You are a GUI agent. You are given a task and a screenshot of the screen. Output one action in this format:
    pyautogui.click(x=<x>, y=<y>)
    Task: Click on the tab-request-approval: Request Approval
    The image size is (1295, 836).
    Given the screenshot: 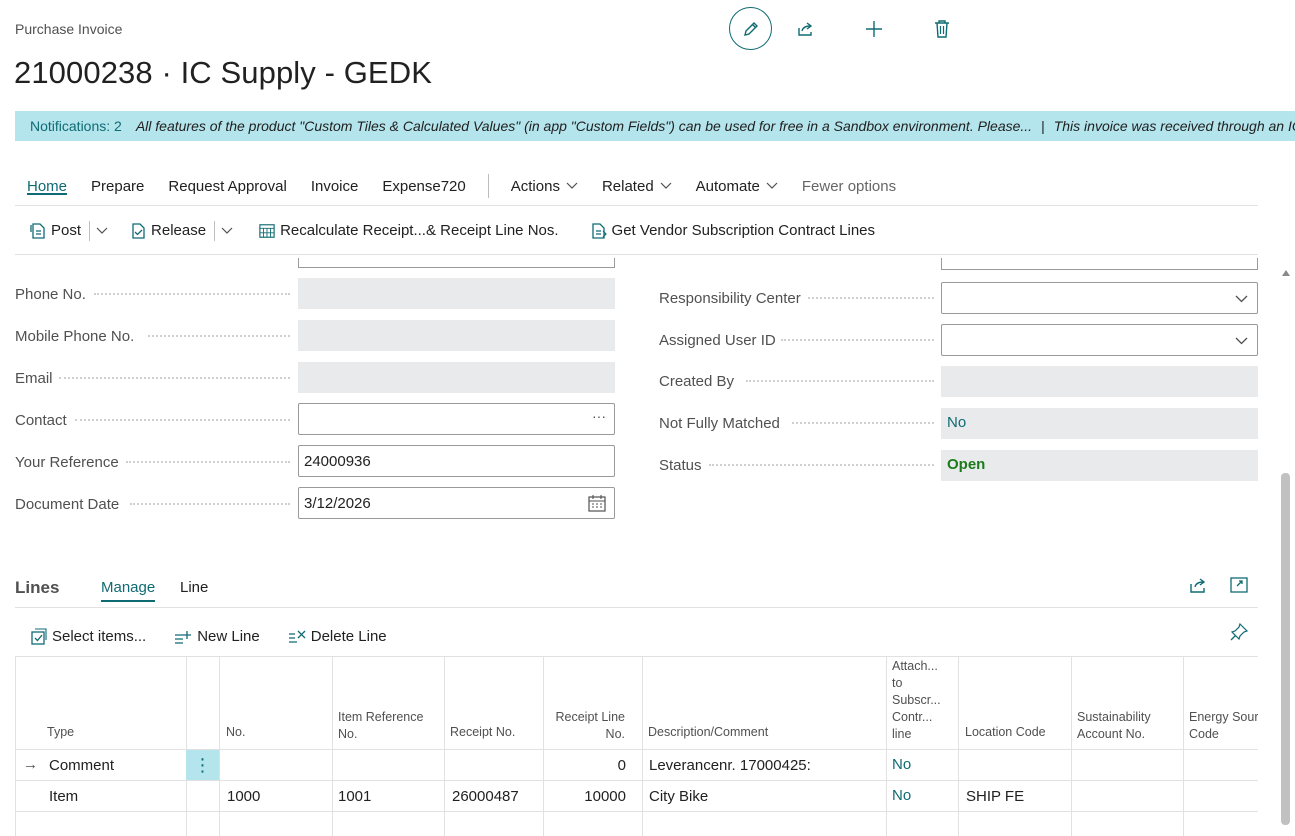 What is the action you would take?
    pyautogui.click(x=227, y=186)
    